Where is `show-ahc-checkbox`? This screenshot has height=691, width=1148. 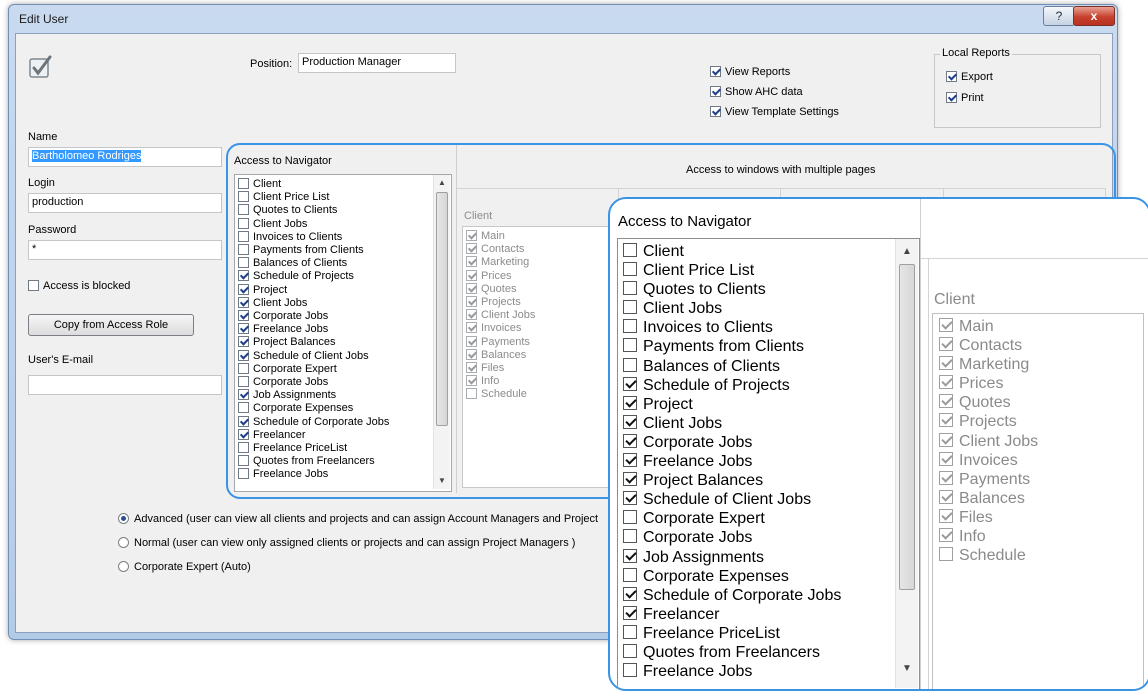
show-ahc-checkbox is located at coordinates (715, 91).